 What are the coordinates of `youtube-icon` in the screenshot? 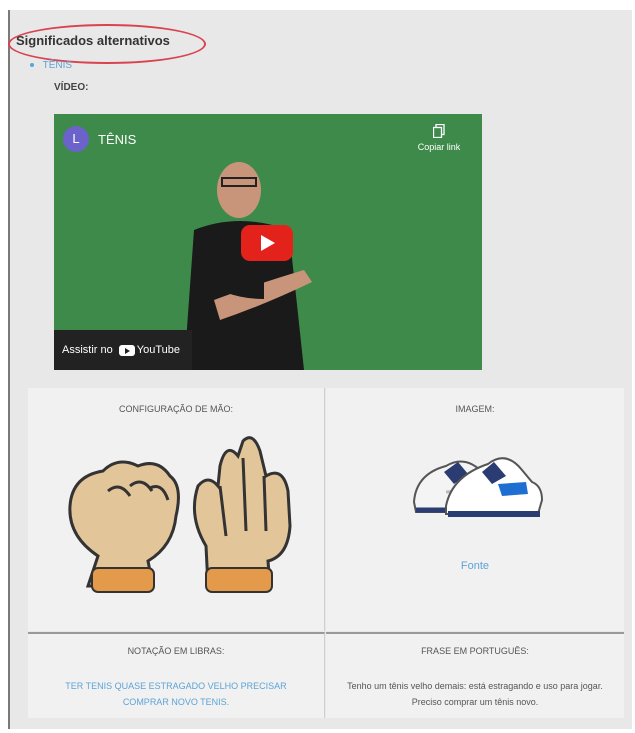 It's located at (126, 350).